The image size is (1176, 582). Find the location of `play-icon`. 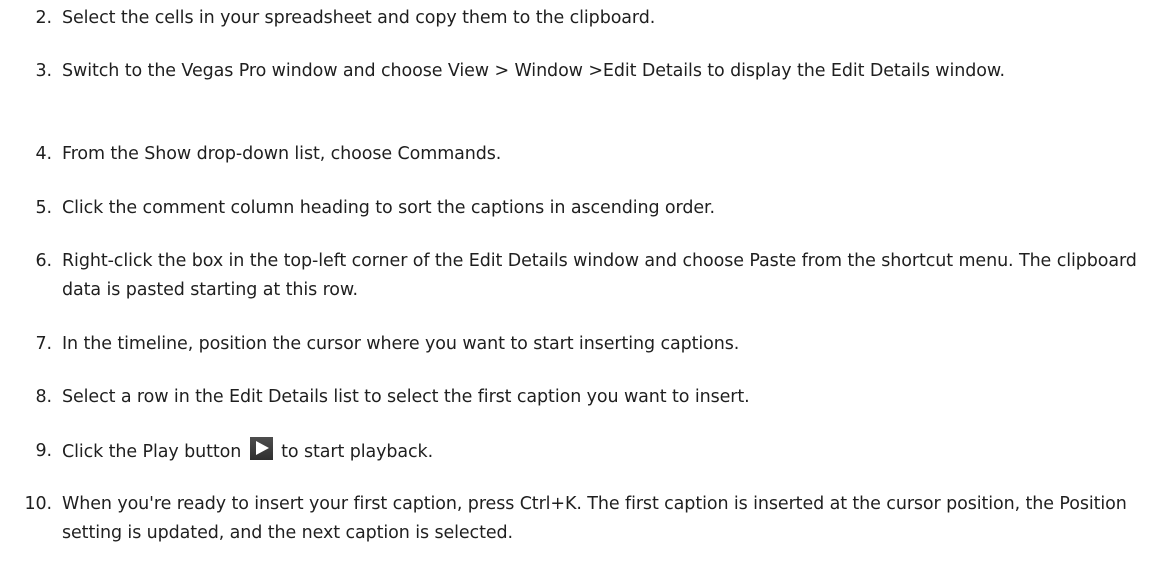

play-icon is located at coordinates (261, 448).